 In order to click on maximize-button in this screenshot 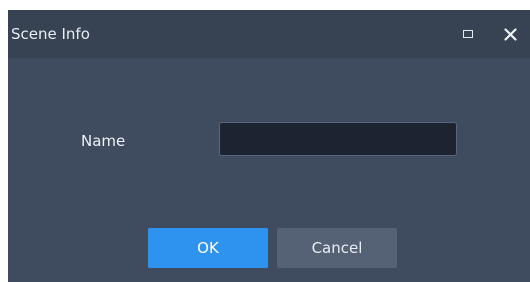, I will do `click(468, 34)`.